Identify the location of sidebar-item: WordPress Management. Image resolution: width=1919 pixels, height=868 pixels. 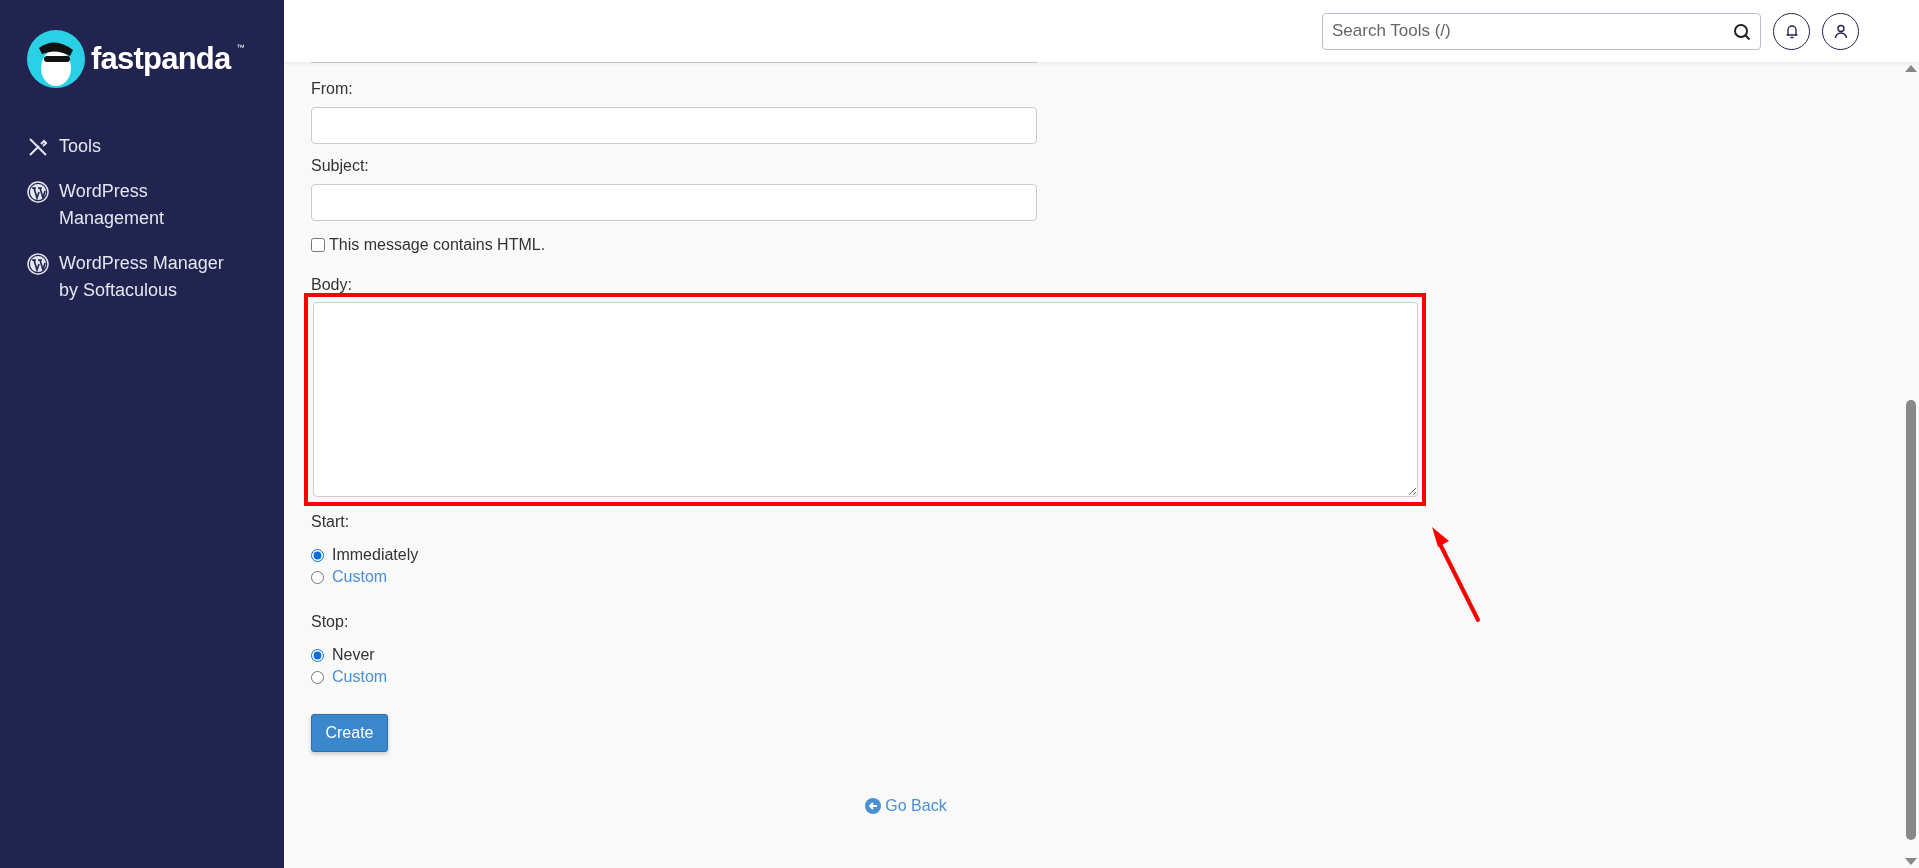
(142, 205).